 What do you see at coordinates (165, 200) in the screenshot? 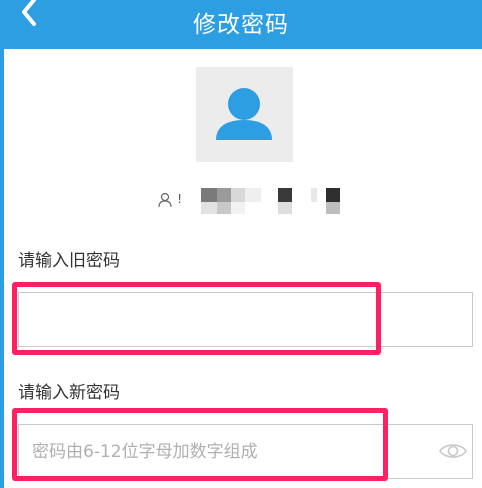
I see `person-outline-icon` at bounding box center [165, 200].